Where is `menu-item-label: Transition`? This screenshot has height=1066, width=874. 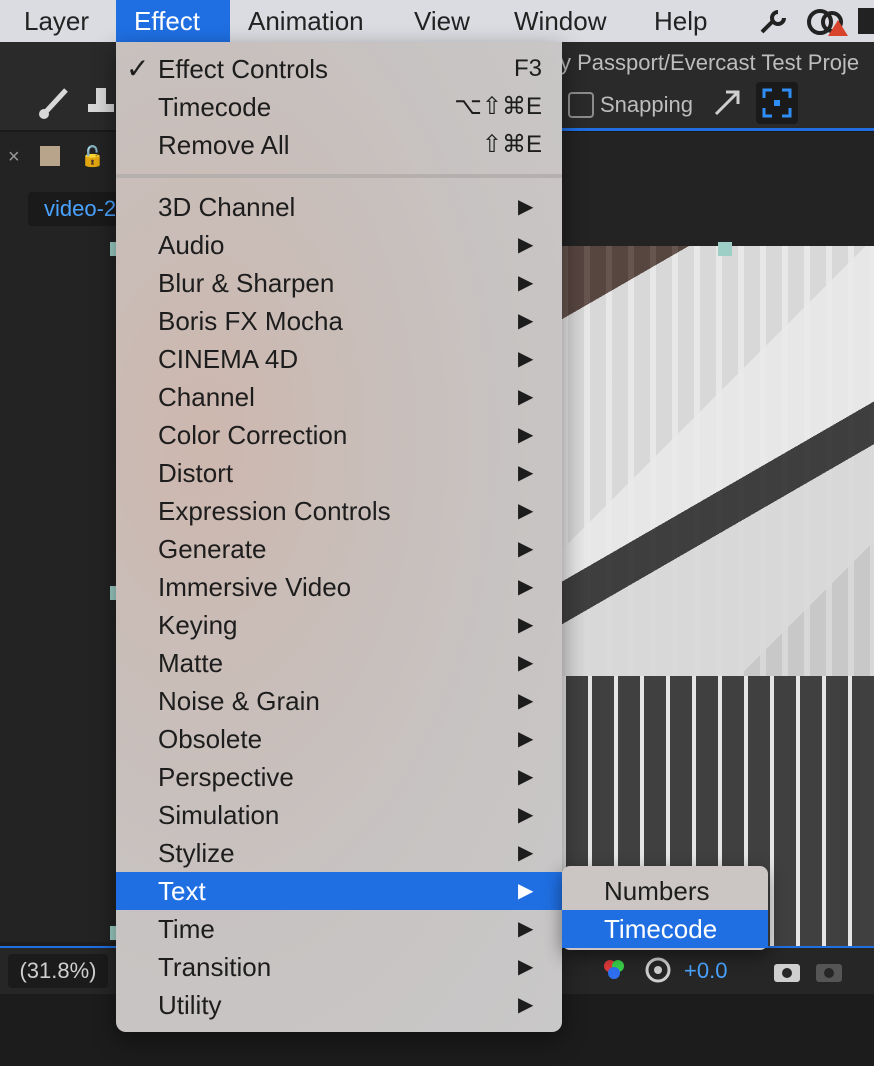
menu-item-label: Transition is located at coordinates (215, 967).